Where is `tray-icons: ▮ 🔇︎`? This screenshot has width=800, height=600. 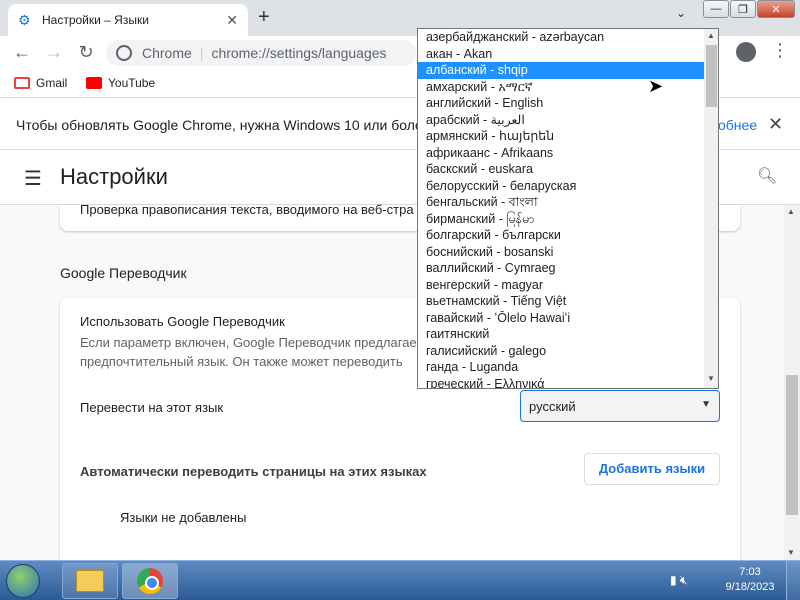
tray-icons: ▮ 🔇︎ is located at coordinates (679, 580).